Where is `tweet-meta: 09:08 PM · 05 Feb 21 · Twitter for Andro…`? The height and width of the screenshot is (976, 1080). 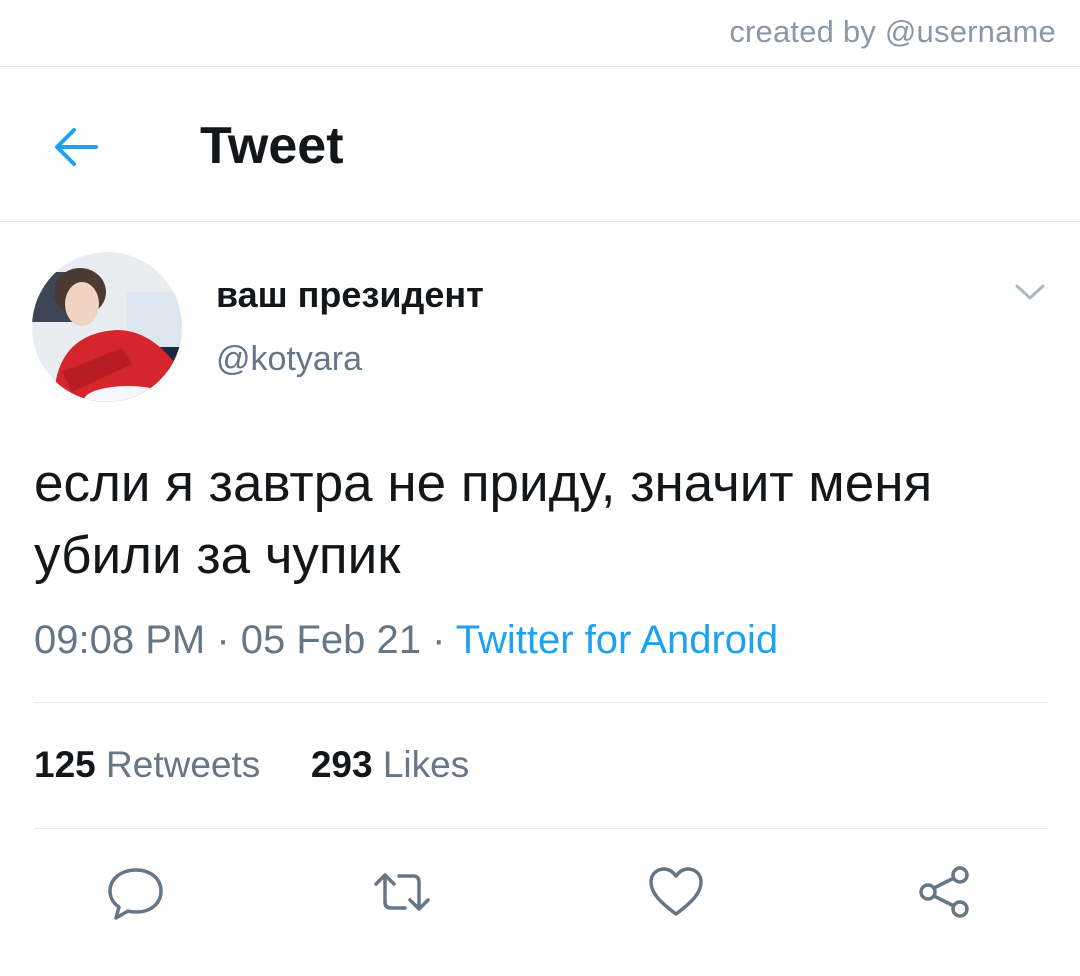 tweet-meta: 09:08 PM · 05 Feb 21 · Twitter for Andro… is located at coordinates (406, 640).